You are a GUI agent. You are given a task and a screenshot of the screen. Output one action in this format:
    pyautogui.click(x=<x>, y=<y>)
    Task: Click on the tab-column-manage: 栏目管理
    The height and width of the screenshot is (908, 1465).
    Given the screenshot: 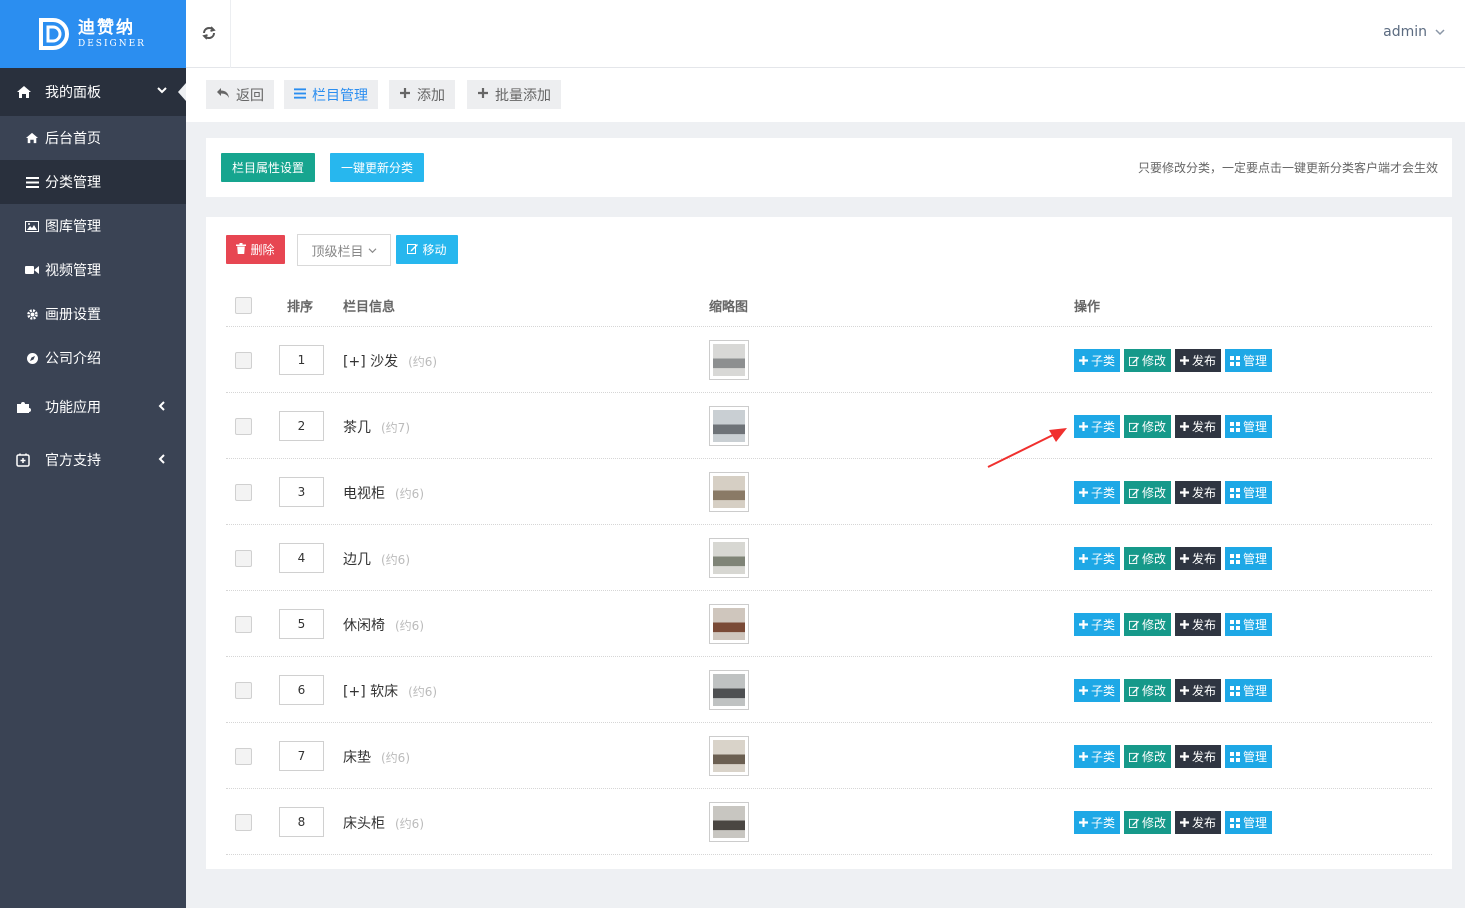 What is the action you would take?
    pyautogui.click(x=331, y=94)
    